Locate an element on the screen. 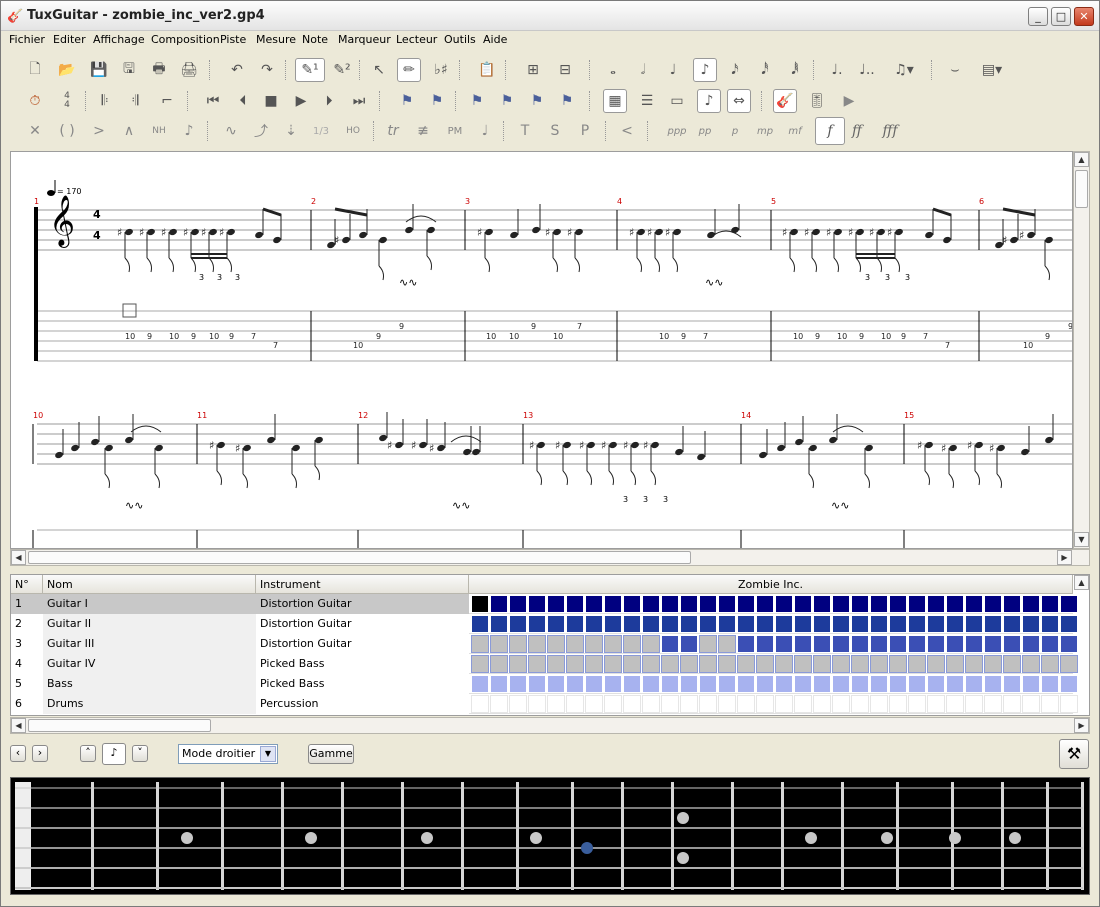 The image size is (1100, 907). tab-fret-number: 10 is located at coordinates (842, 336).